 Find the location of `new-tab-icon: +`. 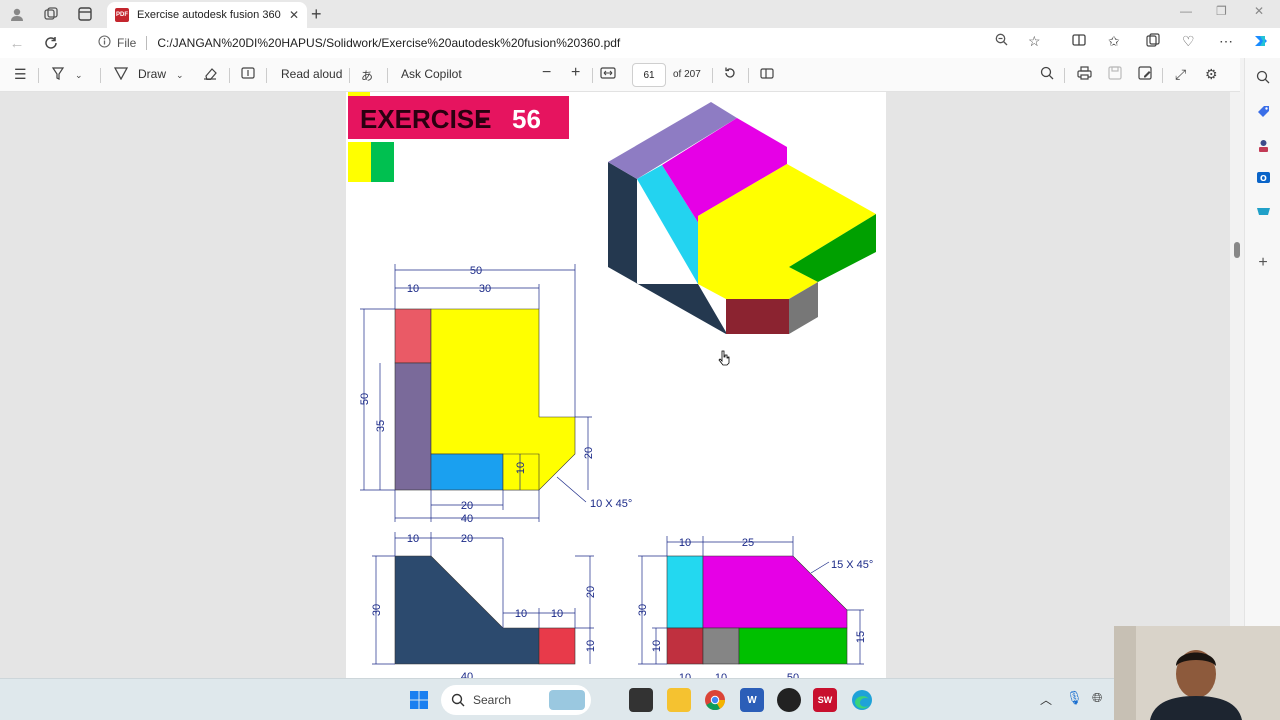

new-tab-icon: + is located at coordinates (316, 14).